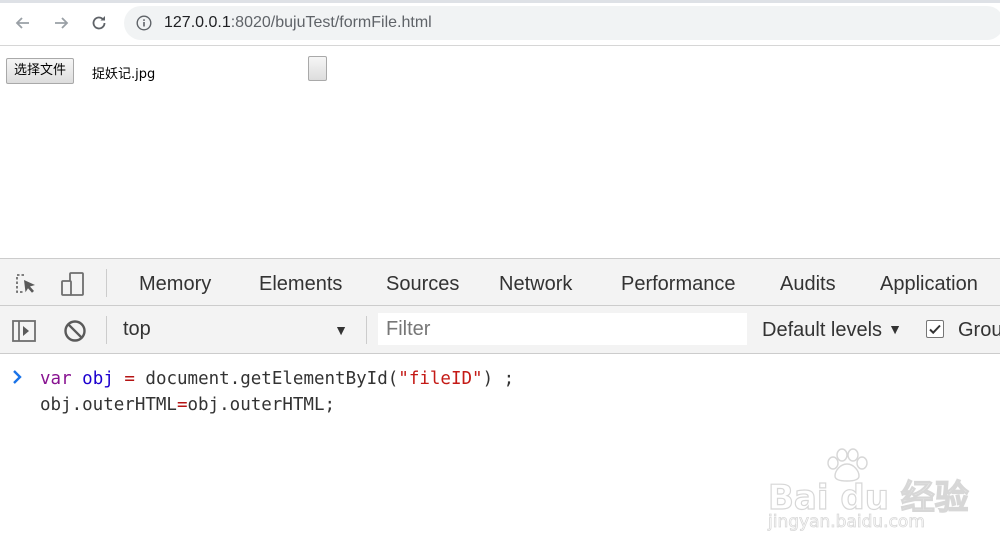 Image resolution: width=1000 pixels, height=558 pixels. I want to click on url-path: :8020/bujuTest/formFile.html, so click(331, 22).